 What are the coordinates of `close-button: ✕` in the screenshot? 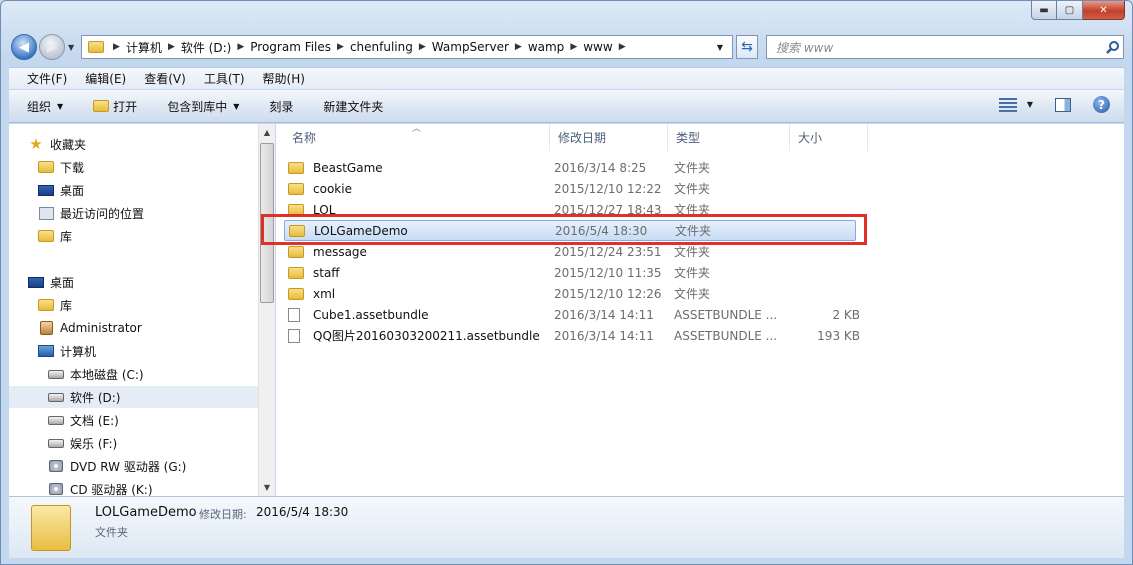 It's located at (1104, 10).